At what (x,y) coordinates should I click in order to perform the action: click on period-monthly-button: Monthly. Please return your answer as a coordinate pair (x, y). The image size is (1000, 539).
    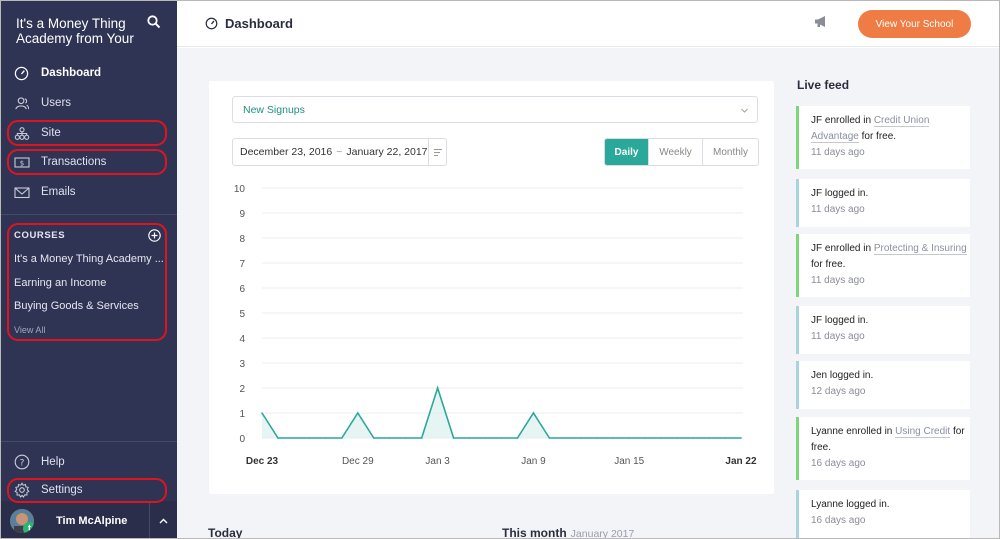
    Looking at the image, I should click on (730, 152).